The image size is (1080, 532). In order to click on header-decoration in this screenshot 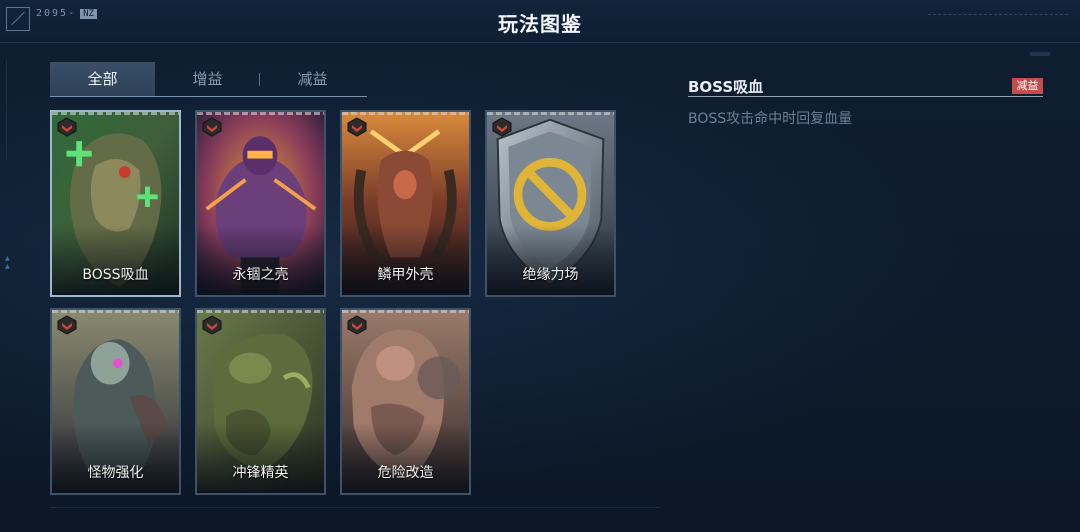, I will do `click(998, 15)`.